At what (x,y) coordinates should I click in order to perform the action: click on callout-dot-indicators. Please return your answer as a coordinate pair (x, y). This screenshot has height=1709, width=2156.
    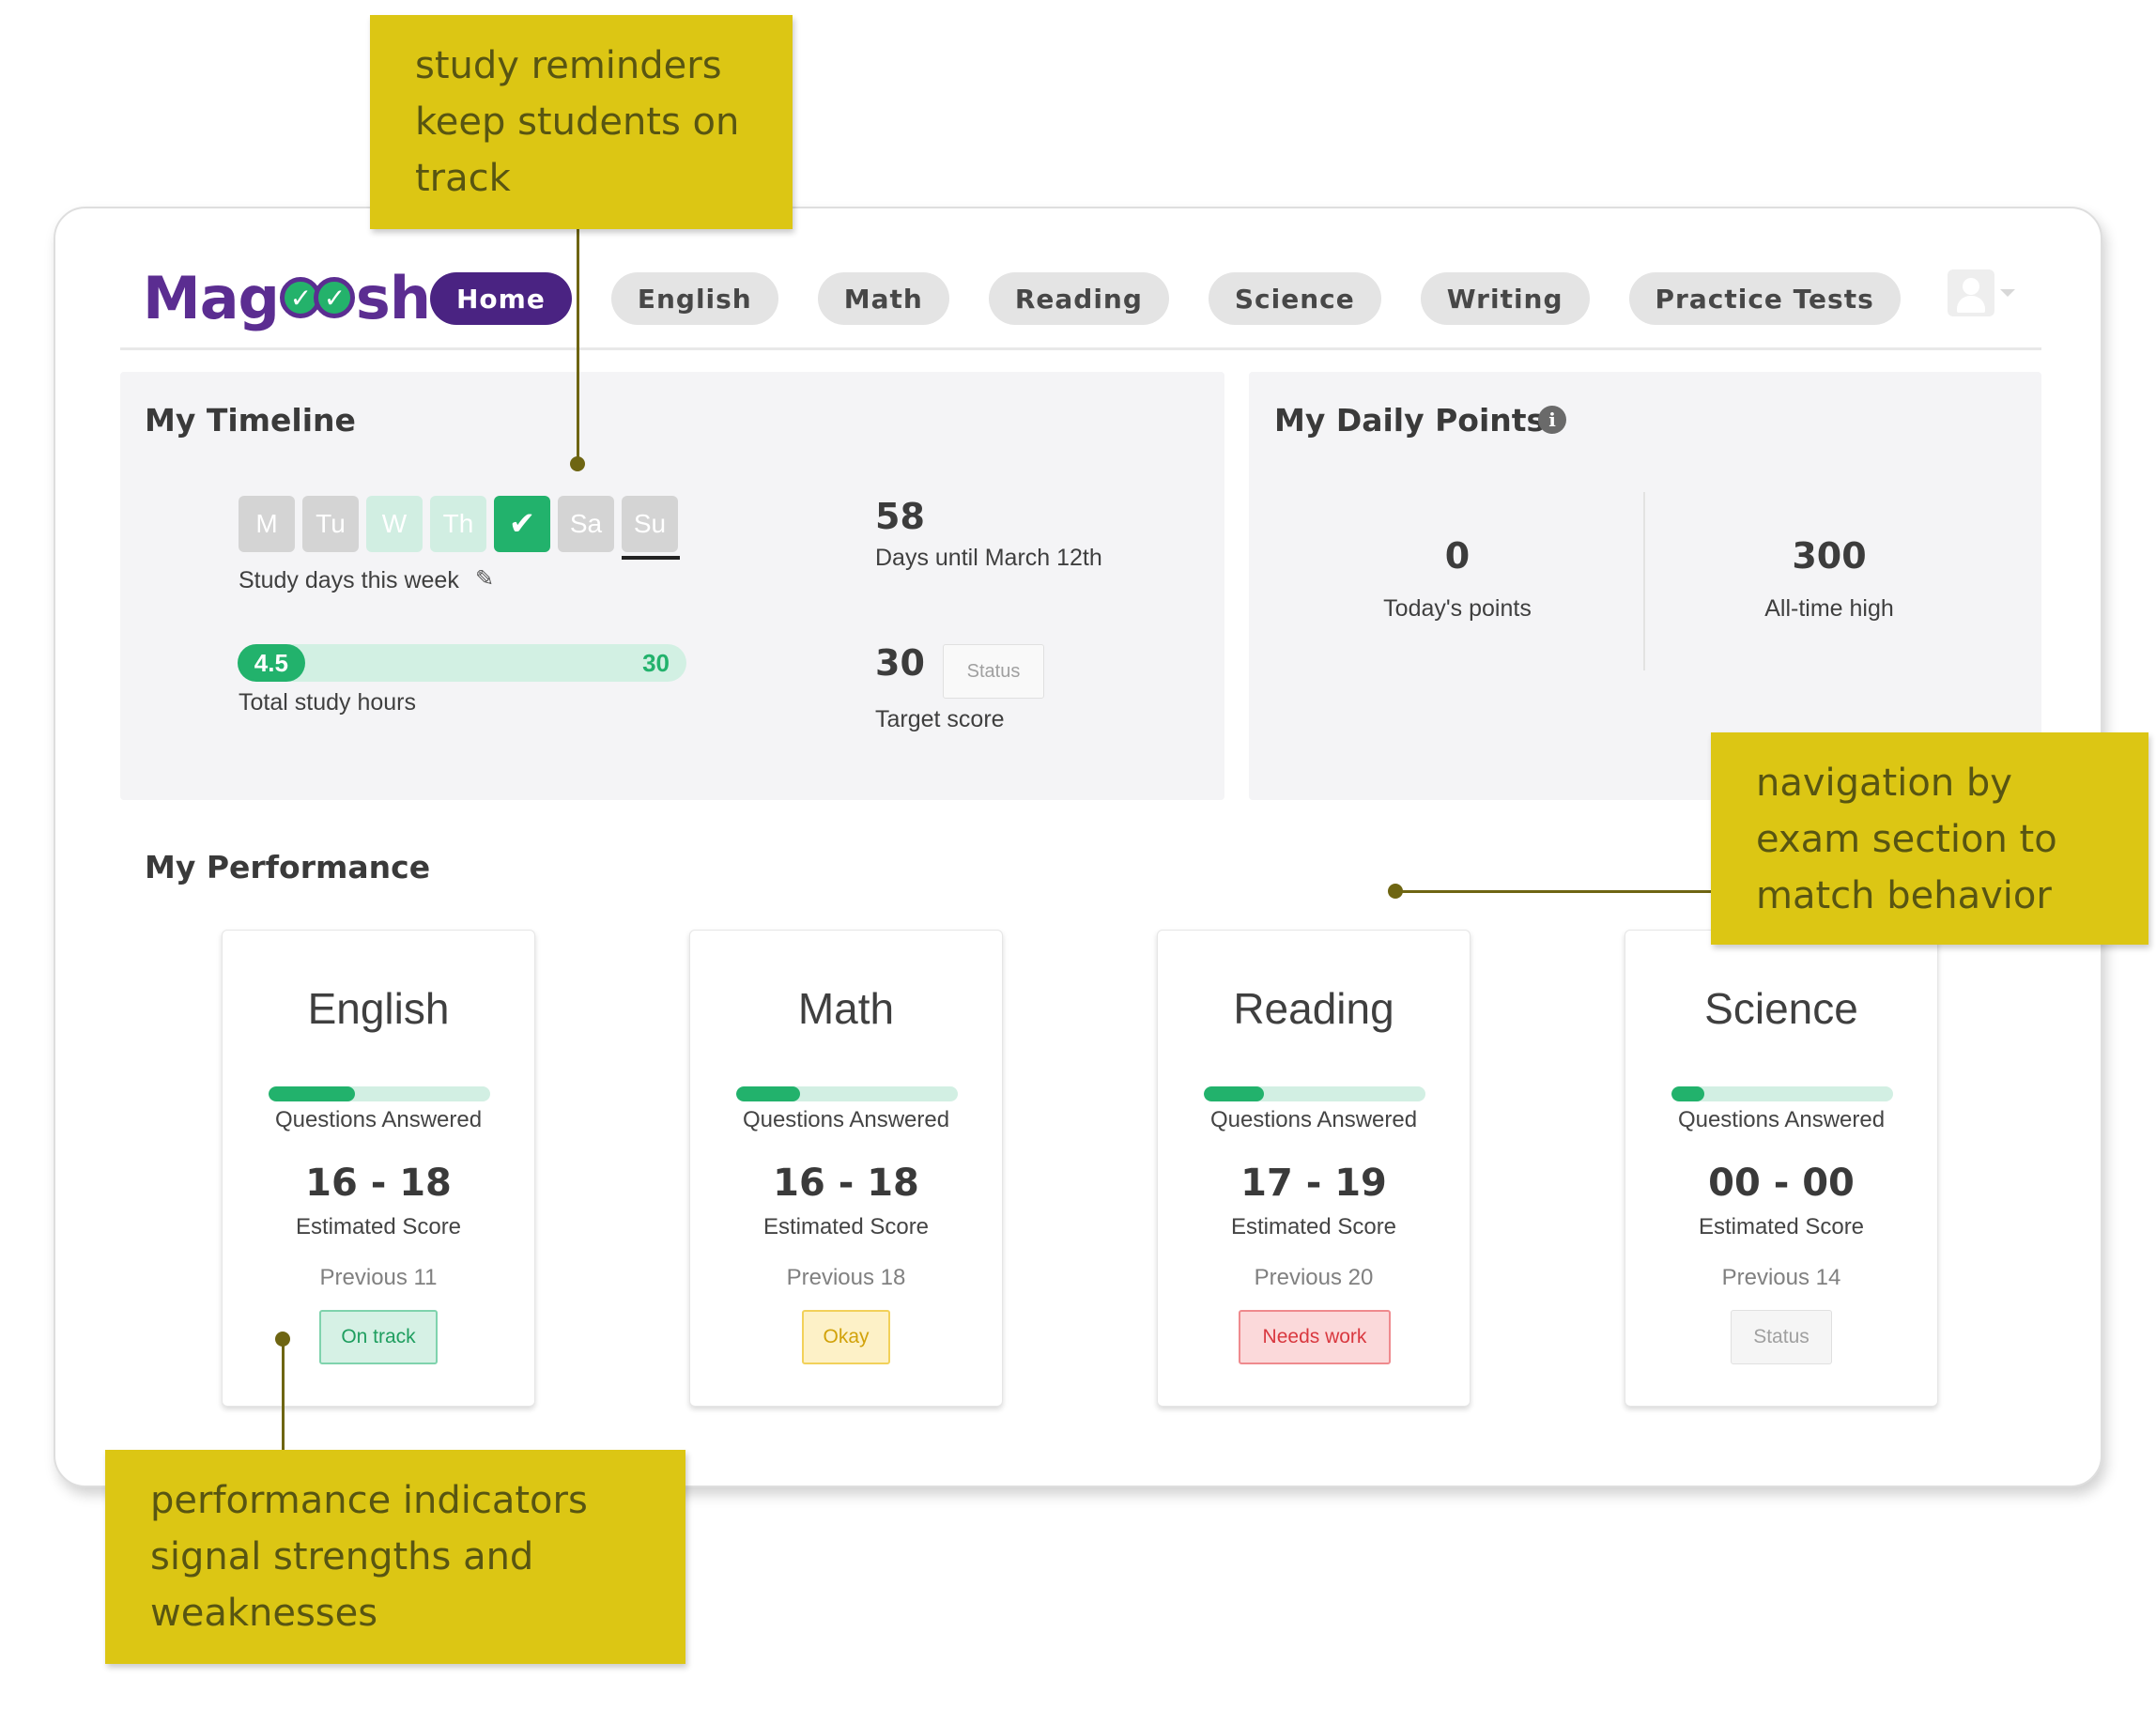
    Looking at the image, I should click on (282, 1339).